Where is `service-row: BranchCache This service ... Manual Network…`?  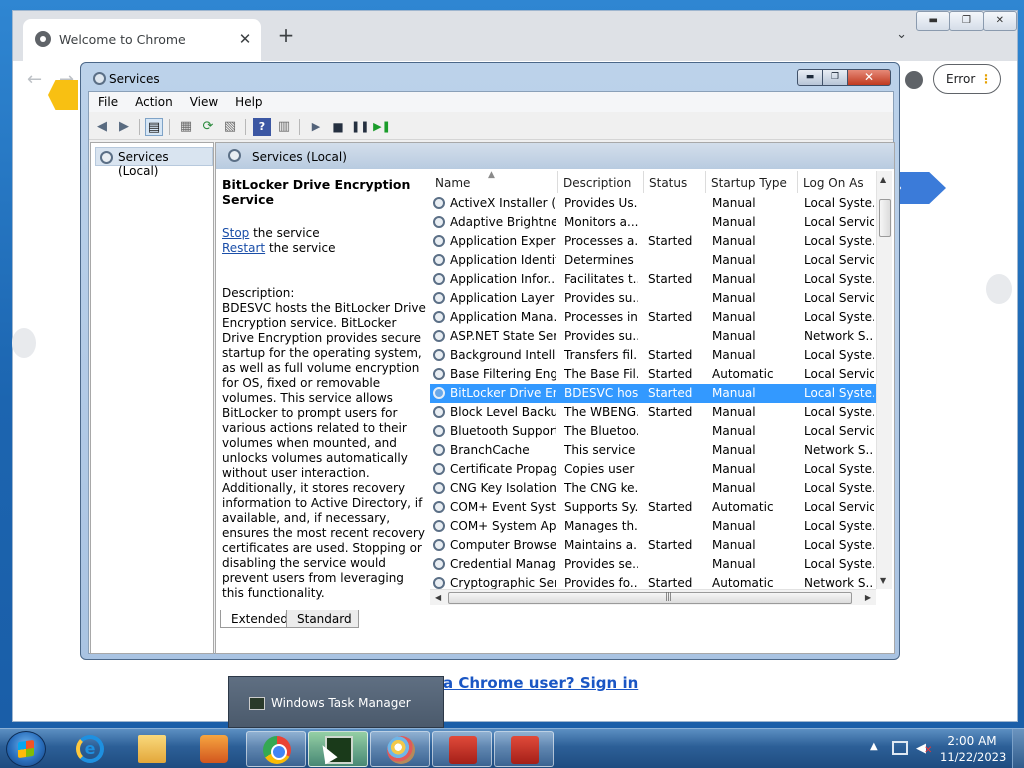
service-row: BranchCache This service ... Manual Network… is located at coordinates (653, 450).